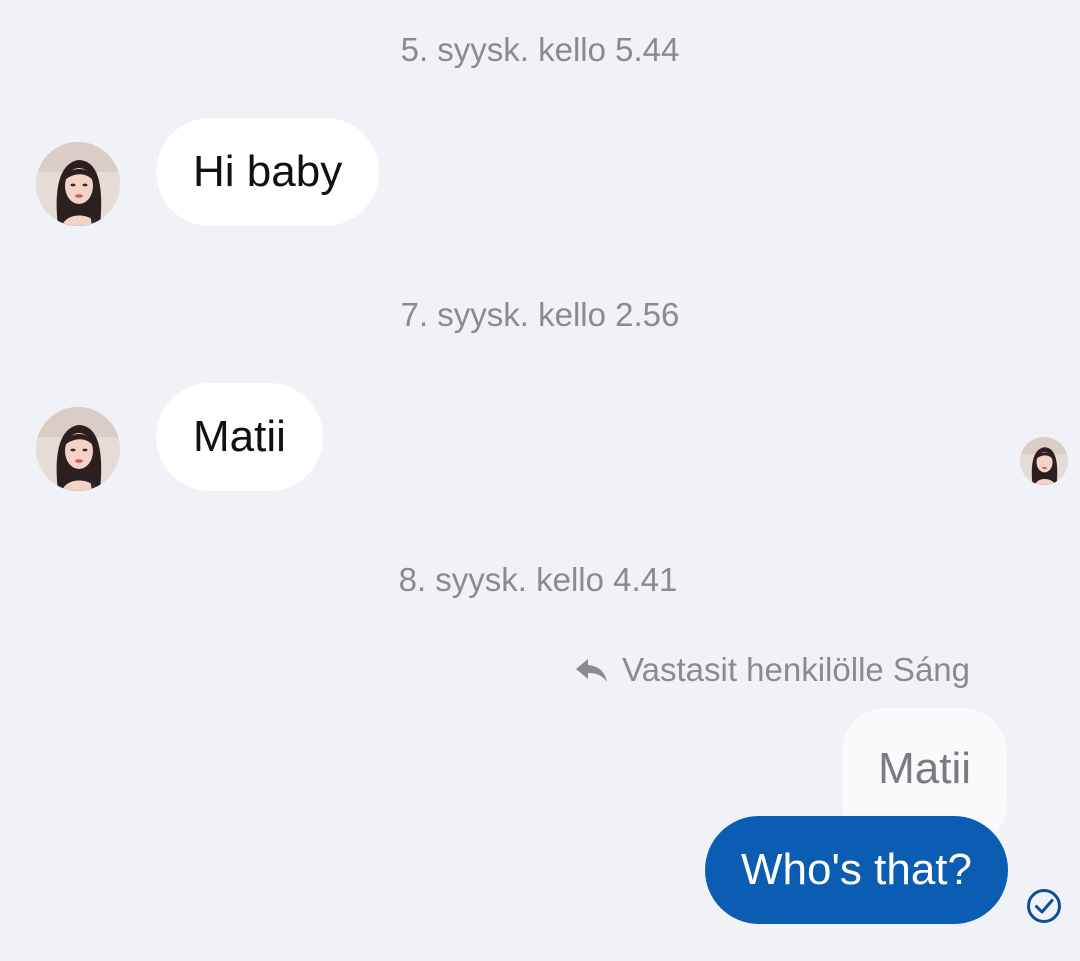 Image resolution: width=1080 pixels, height=961 pixels. Describe the element at coordinates (540, 49) in the screenshot. I see `timestamp: 5. syysk. kello 5.44` at that location.